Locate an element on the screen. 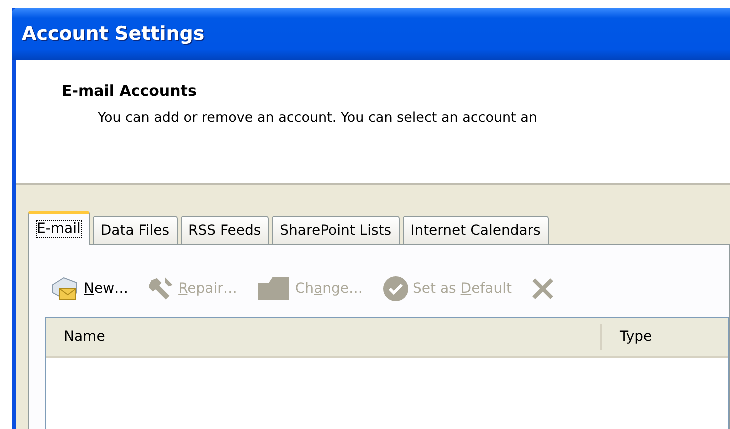  description-text: You can add or remove an account. You can select an account an is located at coordinates (318, 118).